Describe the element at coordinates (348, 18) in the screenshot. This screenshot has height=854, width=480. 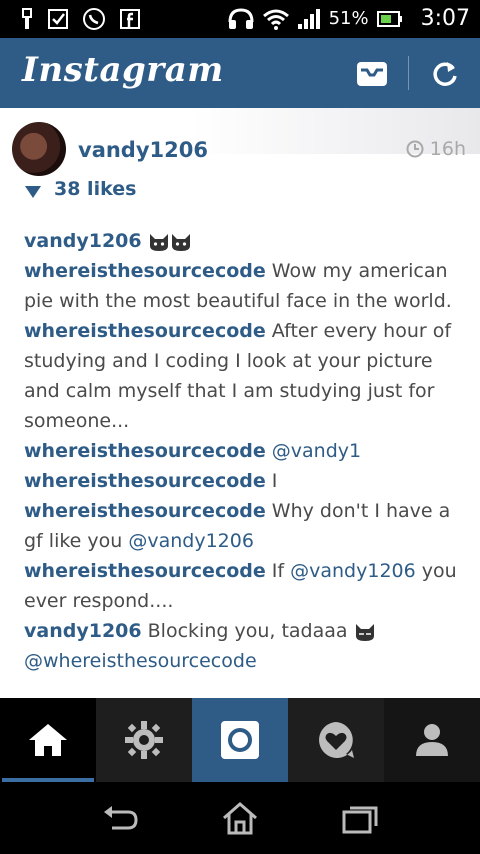
I see `battery-percent: 51%` at that location.